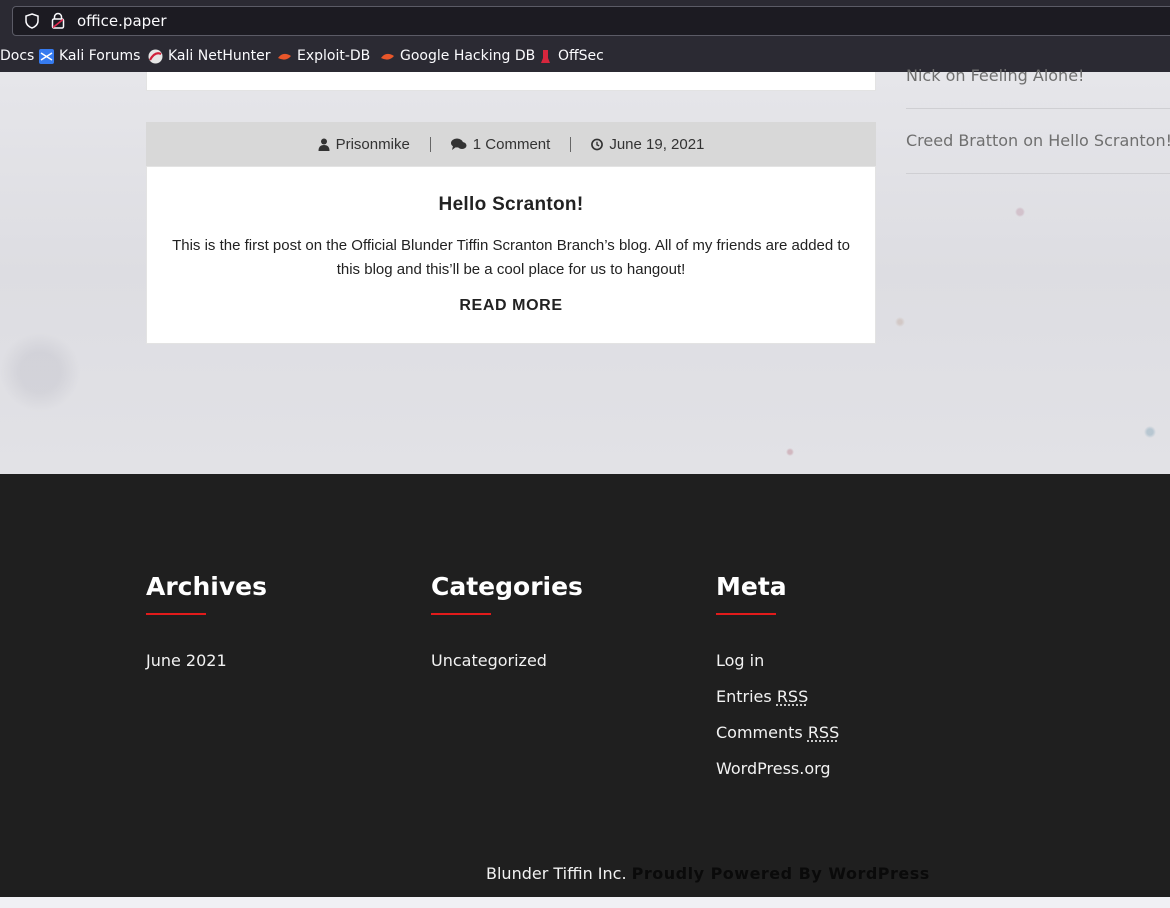 Image resolution: width=1170 pixels, height=908 pixels. I want to click on bookmark-google-hacking-db: Google Hacking DB, so click(457, 56).